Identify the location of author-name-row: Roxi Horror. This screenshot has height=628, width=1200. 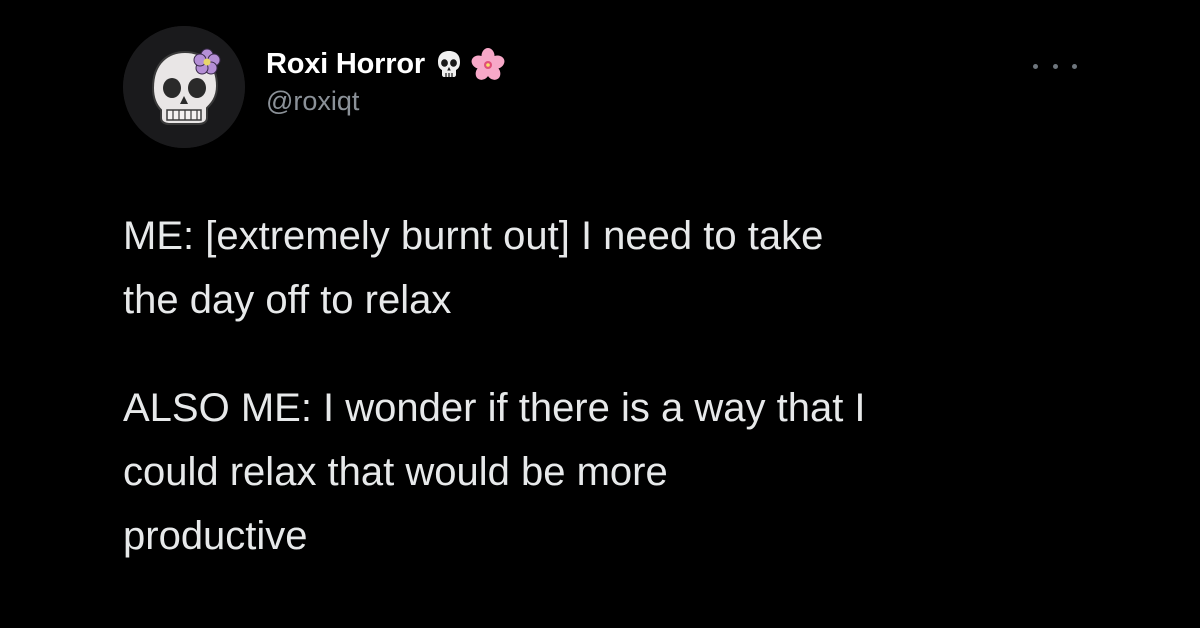
(385, 64).